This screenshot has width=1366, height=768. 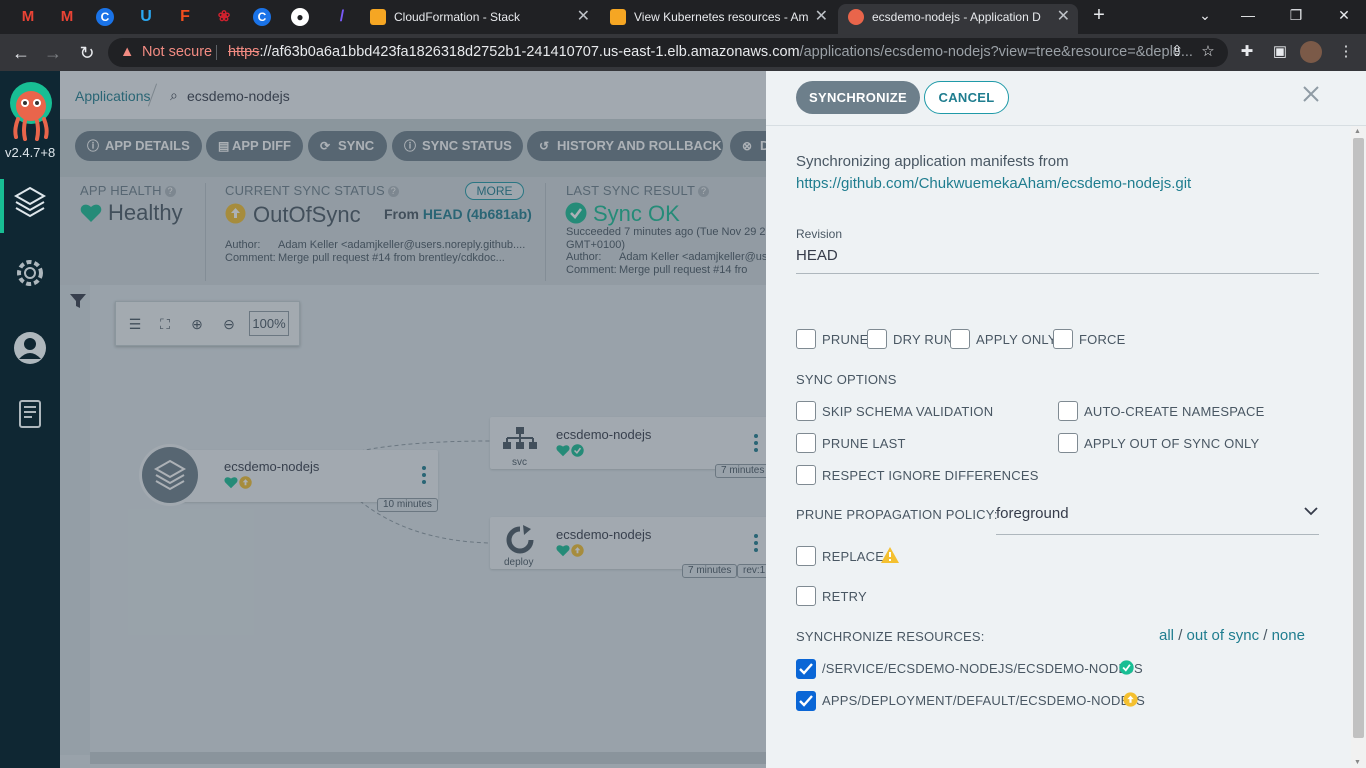 What do you see at coordinates (185, 17) in the screenshot?
I see `pinned-tab-figma: F` at bounding box center [185, 17].